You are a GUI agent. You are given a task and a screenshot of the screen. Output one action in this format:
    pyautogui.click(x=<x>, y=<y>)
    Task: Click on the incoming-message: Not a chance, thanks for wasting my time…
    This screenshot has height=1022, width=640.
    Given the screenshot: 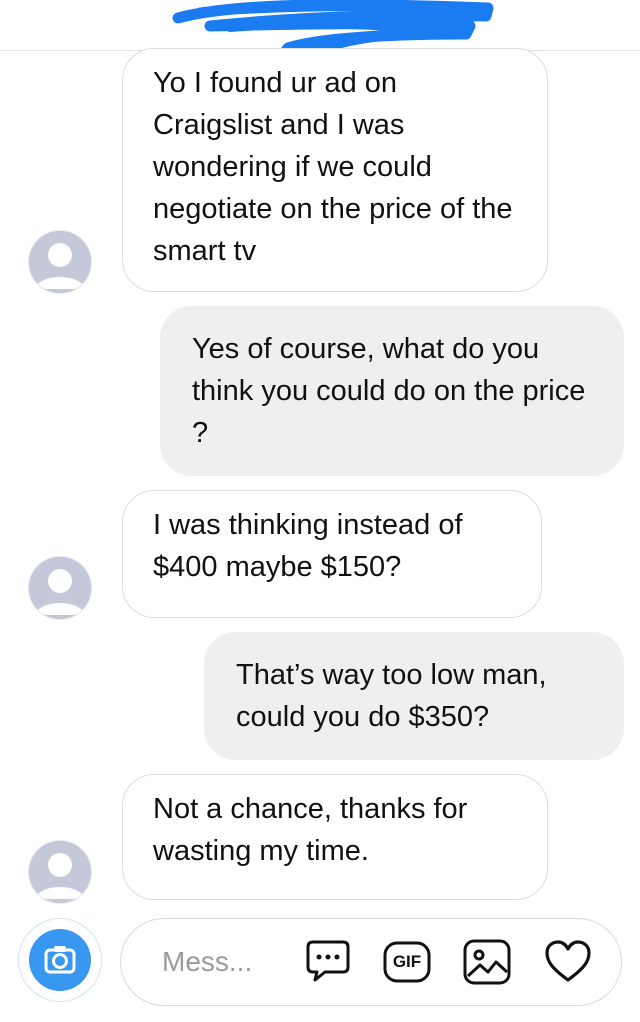 What is the action you would take?
    pyautogui.click(x=335, y=837)
    